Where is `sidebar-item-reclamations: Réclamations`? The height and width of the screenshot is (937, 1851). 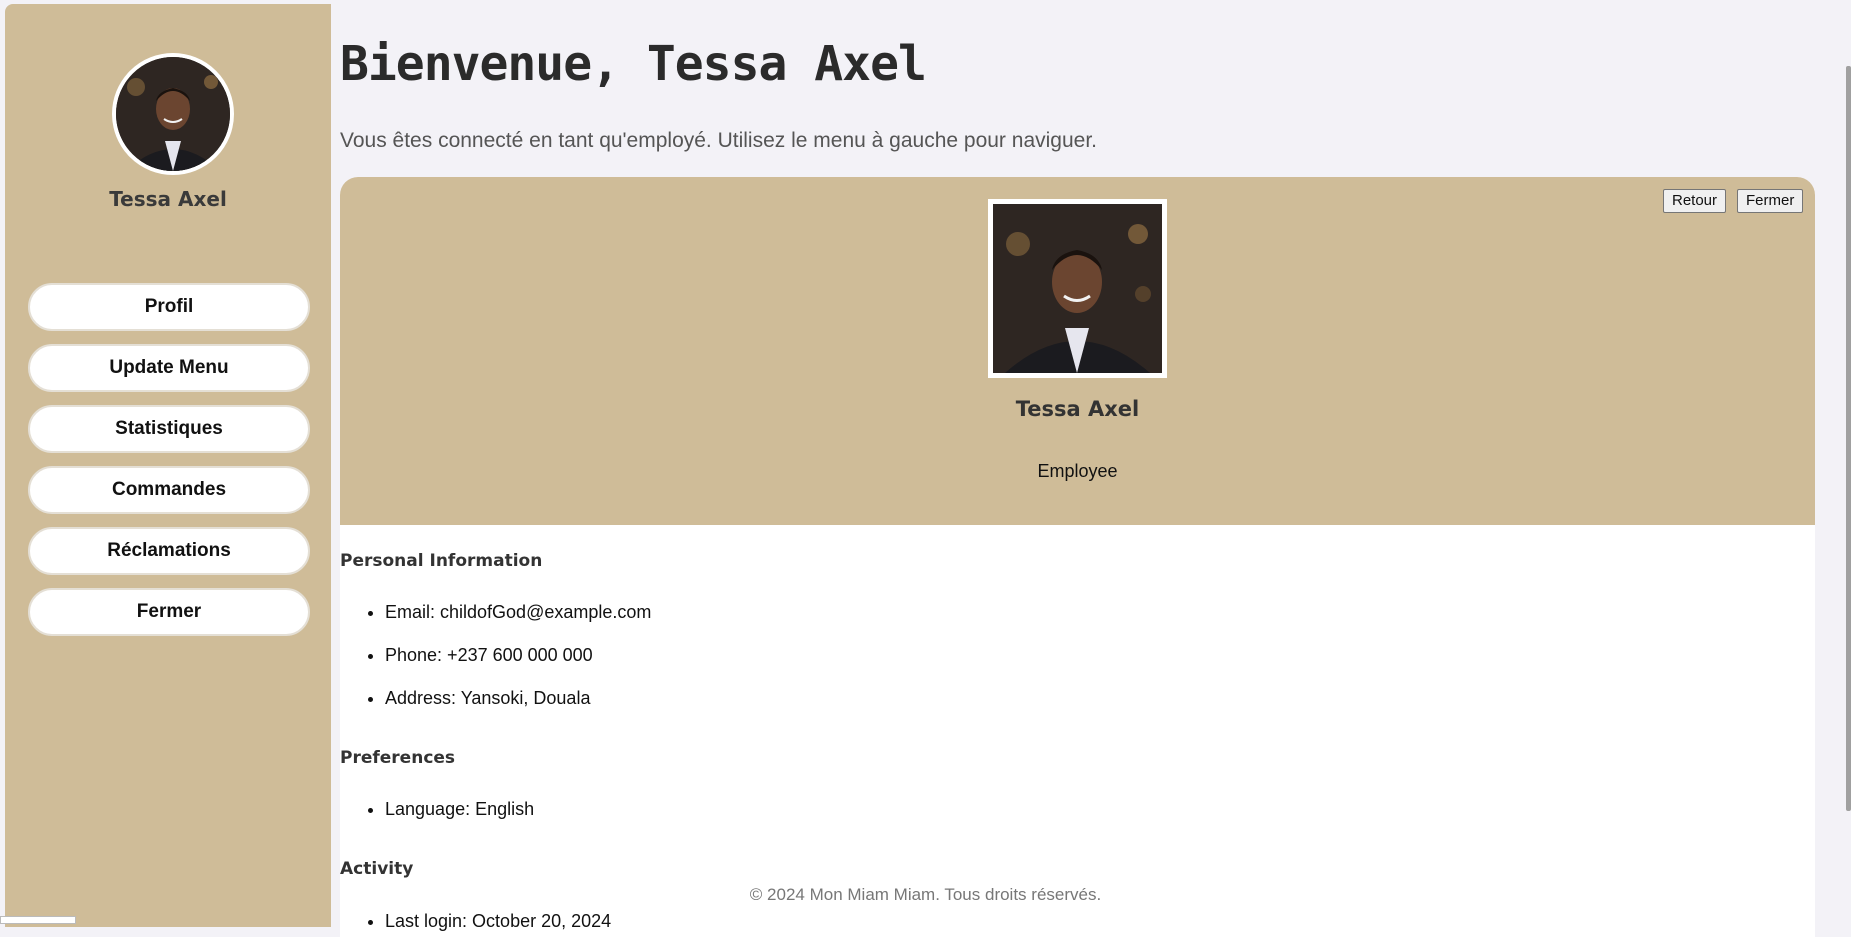 sidebar-item-reclamations: Réclamations is located at coordinates (169, 551).